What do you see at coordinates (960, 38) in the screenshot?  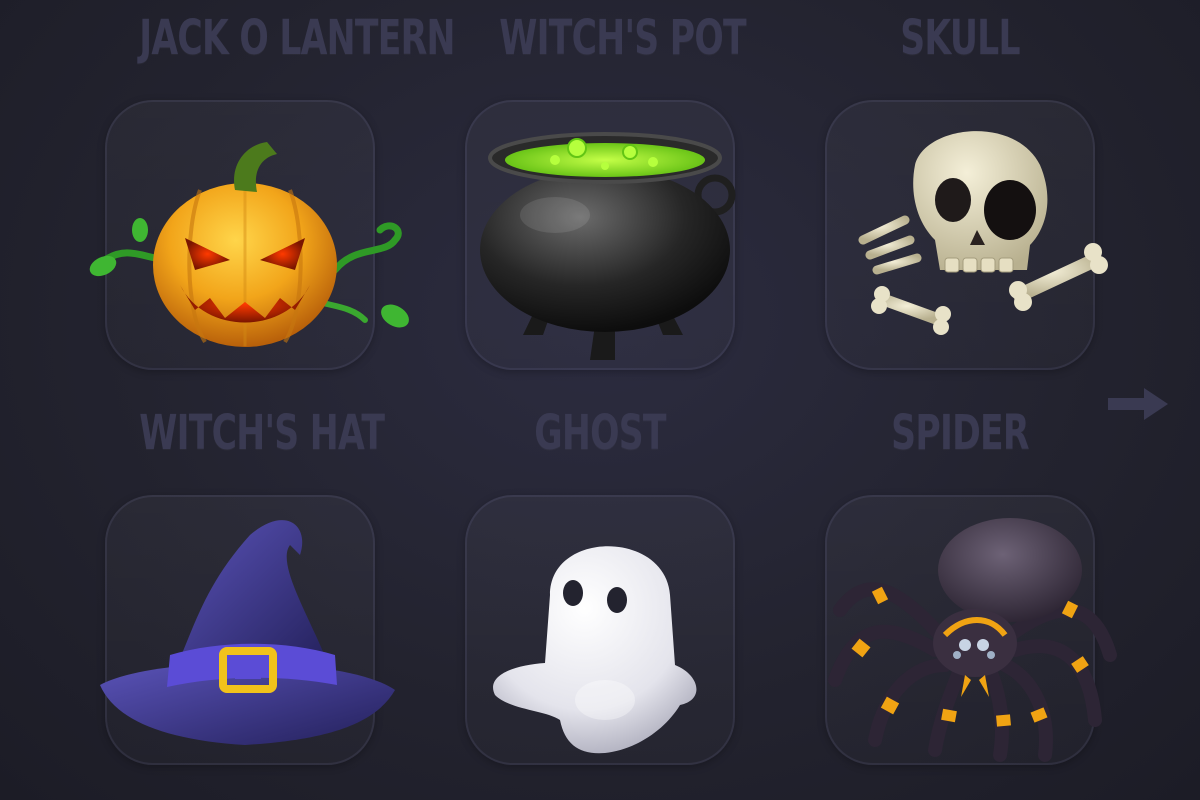 I see `icon-label: SKULL` at bounding box center [960, 38].